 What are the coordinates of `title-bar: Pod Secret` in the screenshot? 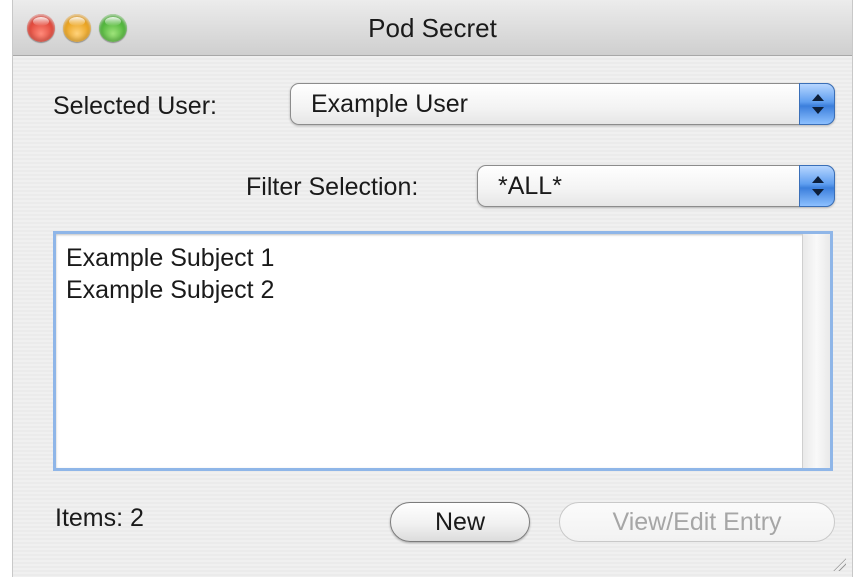 It's located at (432, 28).